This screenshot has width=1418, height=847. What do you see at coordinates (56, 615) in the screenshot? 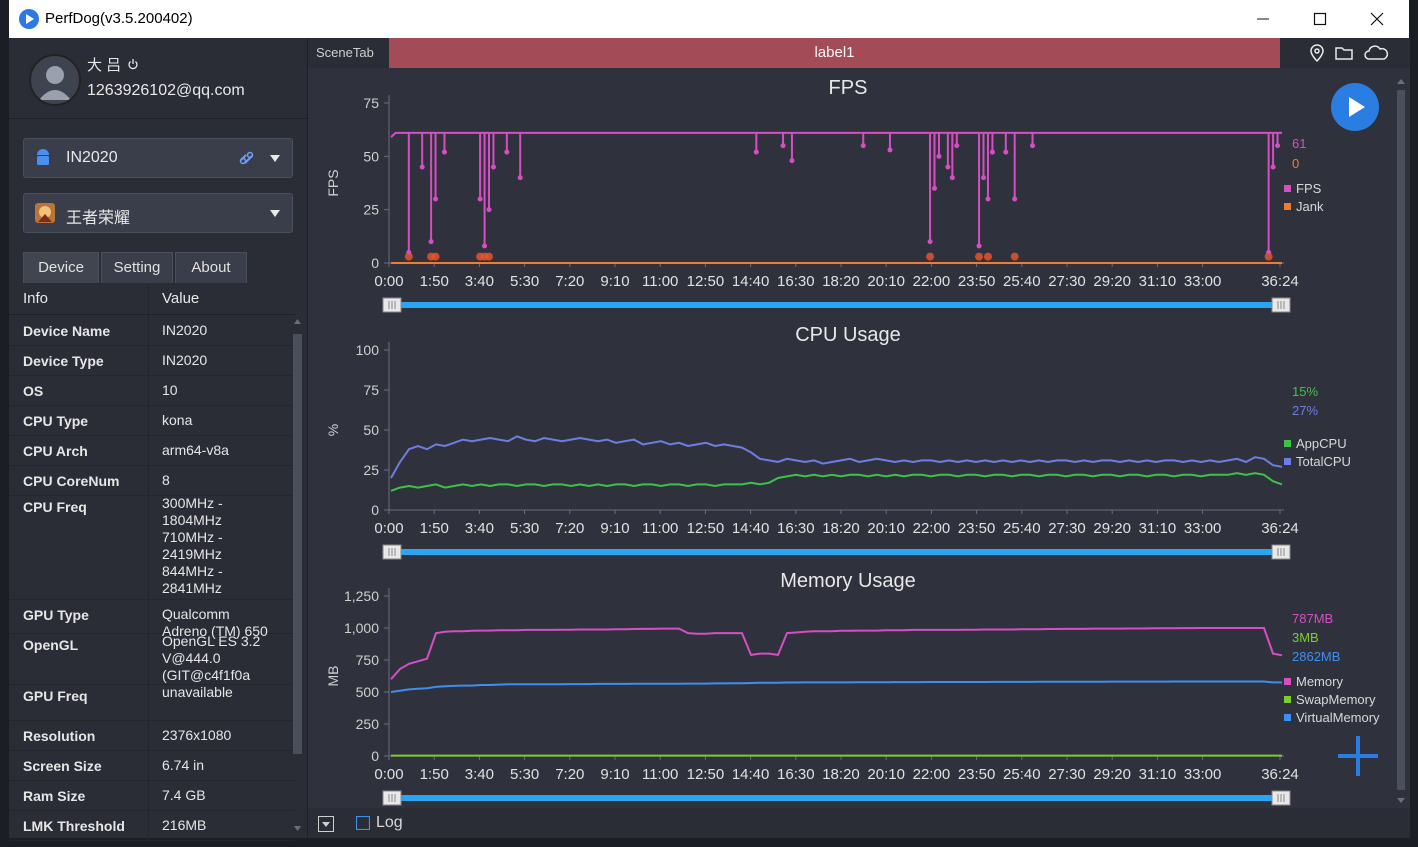
I see `info-key: GPU Type` at bounding box center [56, 615].